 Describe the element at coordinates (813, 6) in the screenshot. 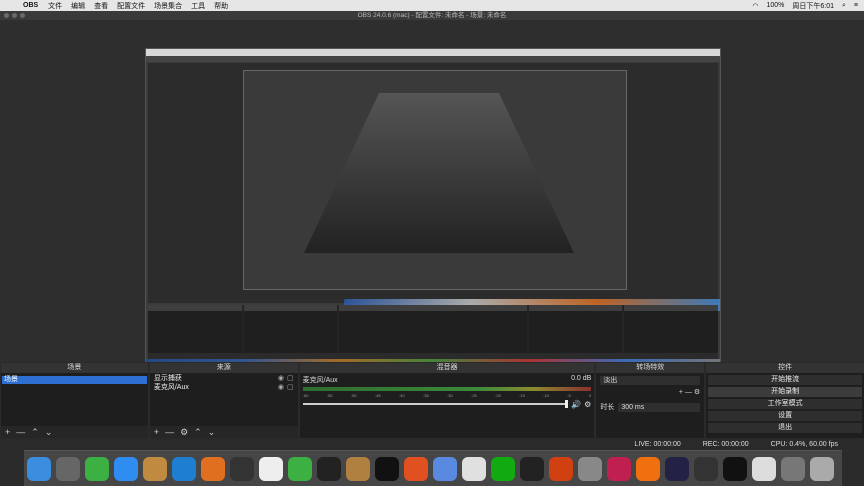

I see `clock: 周日下午6:01` at that location.